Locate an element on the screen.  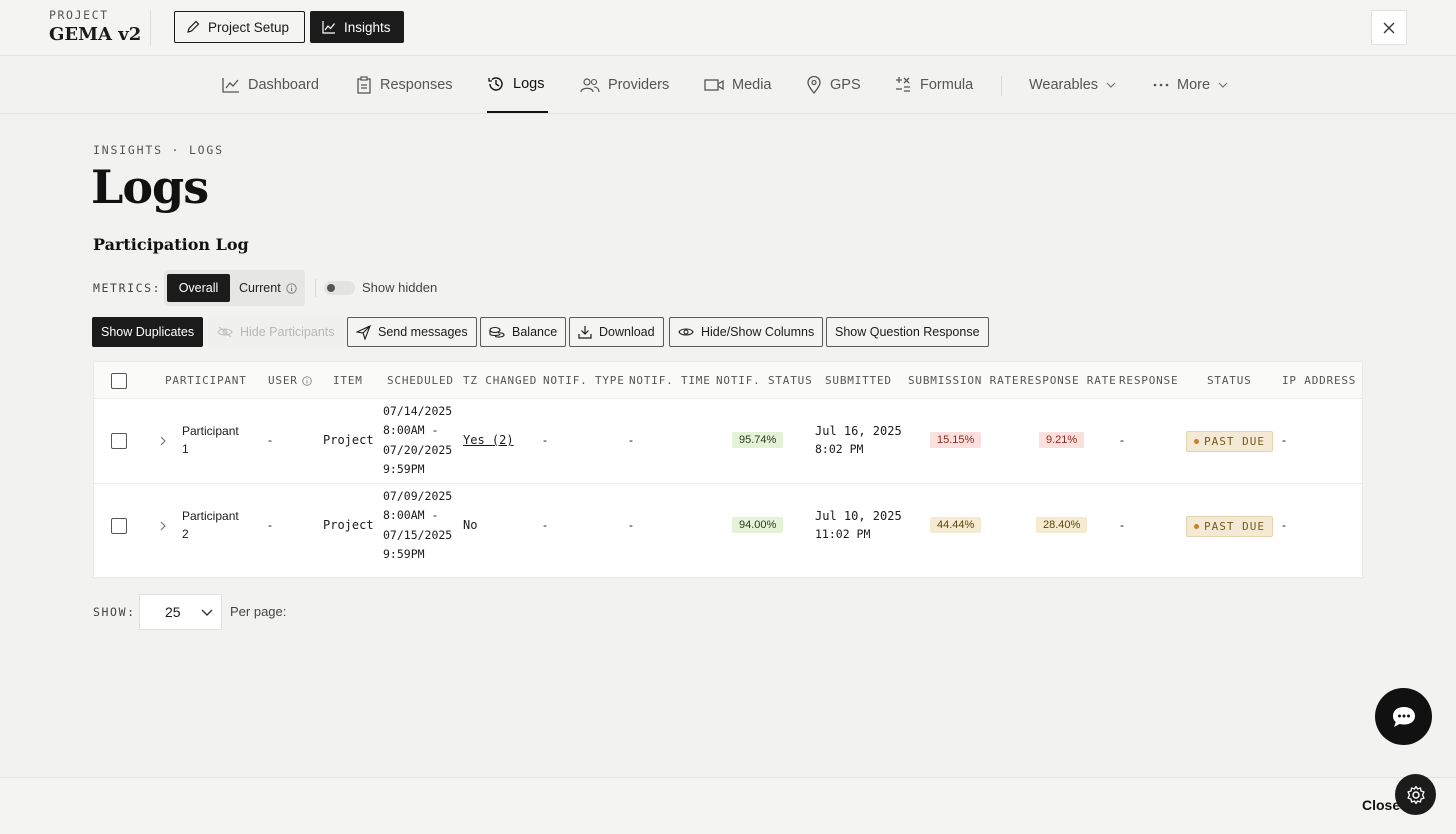
per-page-value: 25 is located at coordinates (173, 612).